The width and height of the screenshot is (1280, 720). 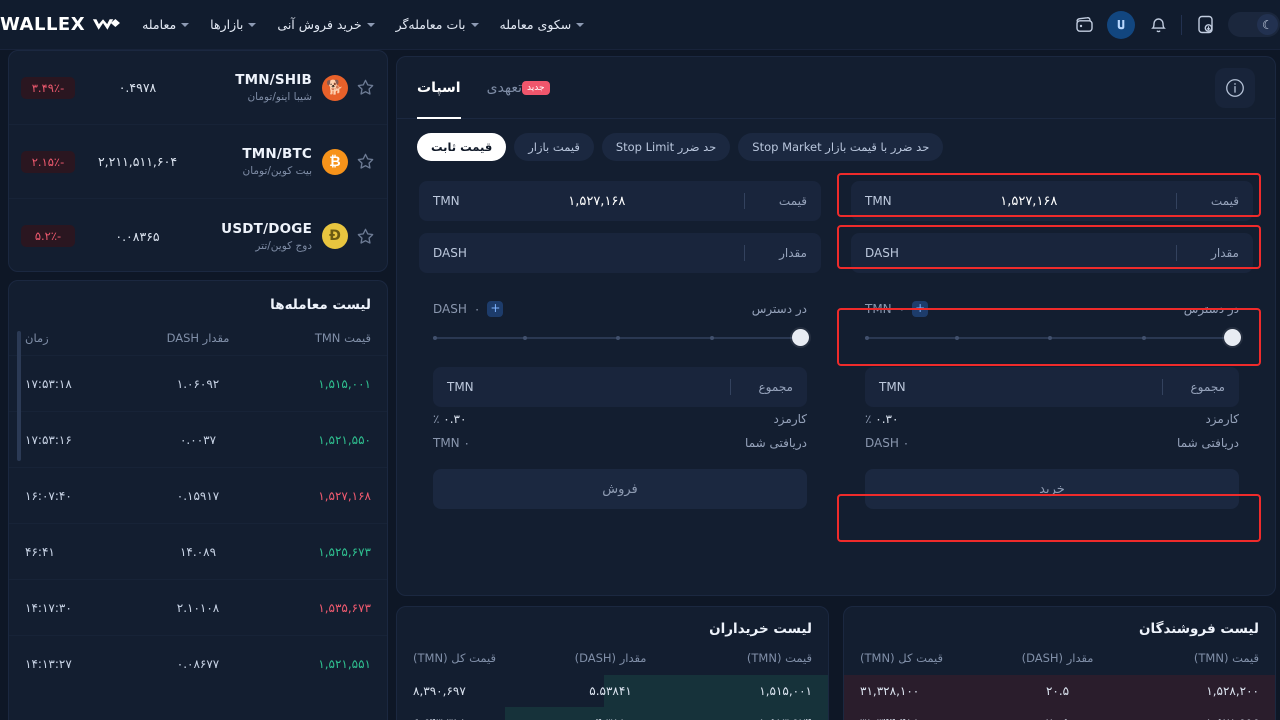 I want to click on nav-link-instant-trade: خرید فروش آنی, so click(x=326, y=24).